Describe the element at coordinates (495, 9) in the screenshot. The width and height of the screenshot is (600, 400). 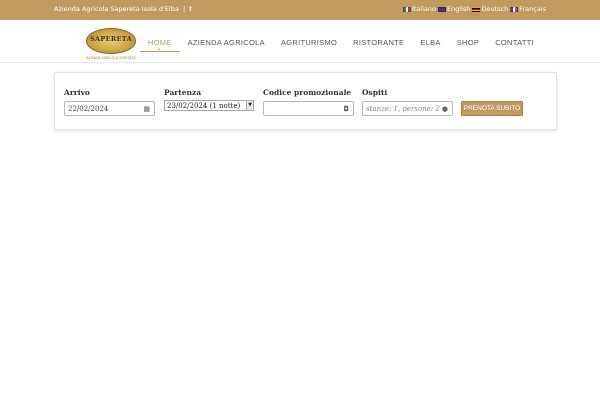
I see `lang-label: Deutsch` at that location.